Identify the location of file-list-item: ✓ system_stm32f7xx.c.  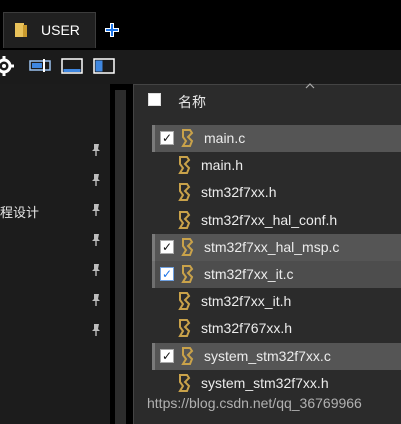
(276, 356).